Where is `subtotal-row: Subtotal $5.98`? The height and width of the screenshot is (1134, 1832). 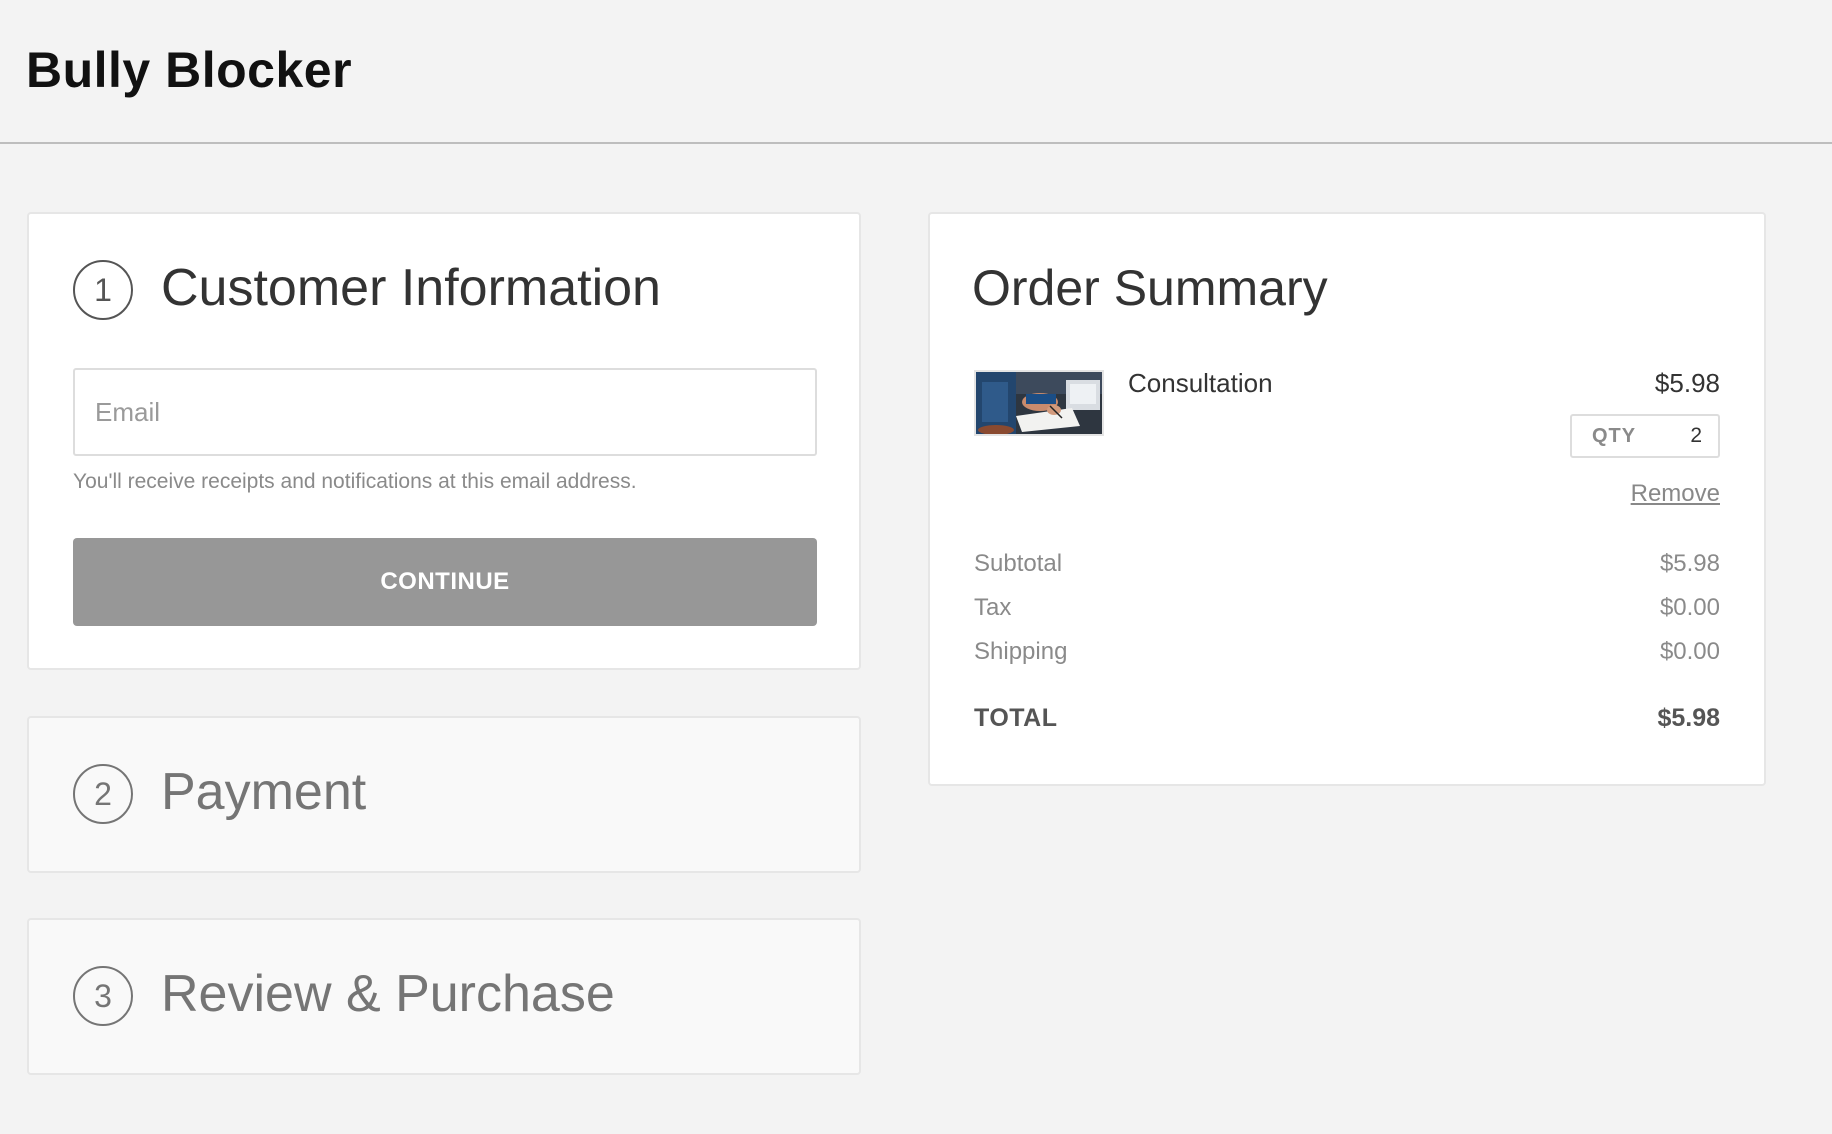 subtotal-row: Subtotal $5.98 is located at coordinates (1347, 564).